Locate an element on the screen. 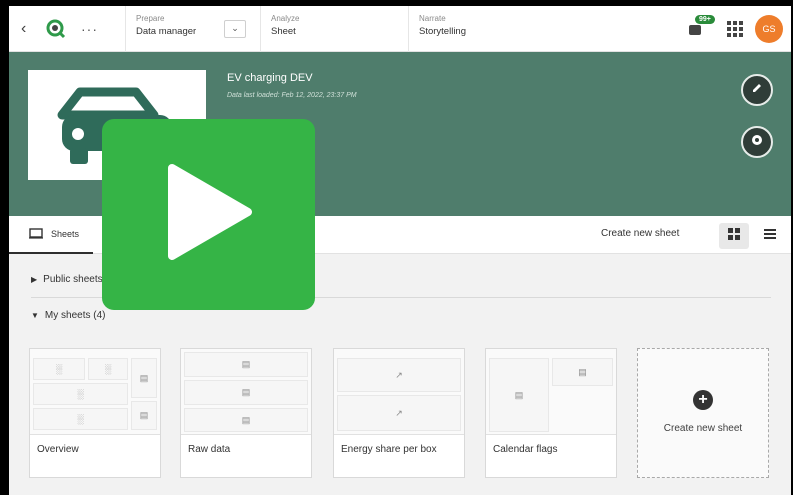 This screenshot has height=495, width=793. grid-view-button is located at coordinates (734, 236).